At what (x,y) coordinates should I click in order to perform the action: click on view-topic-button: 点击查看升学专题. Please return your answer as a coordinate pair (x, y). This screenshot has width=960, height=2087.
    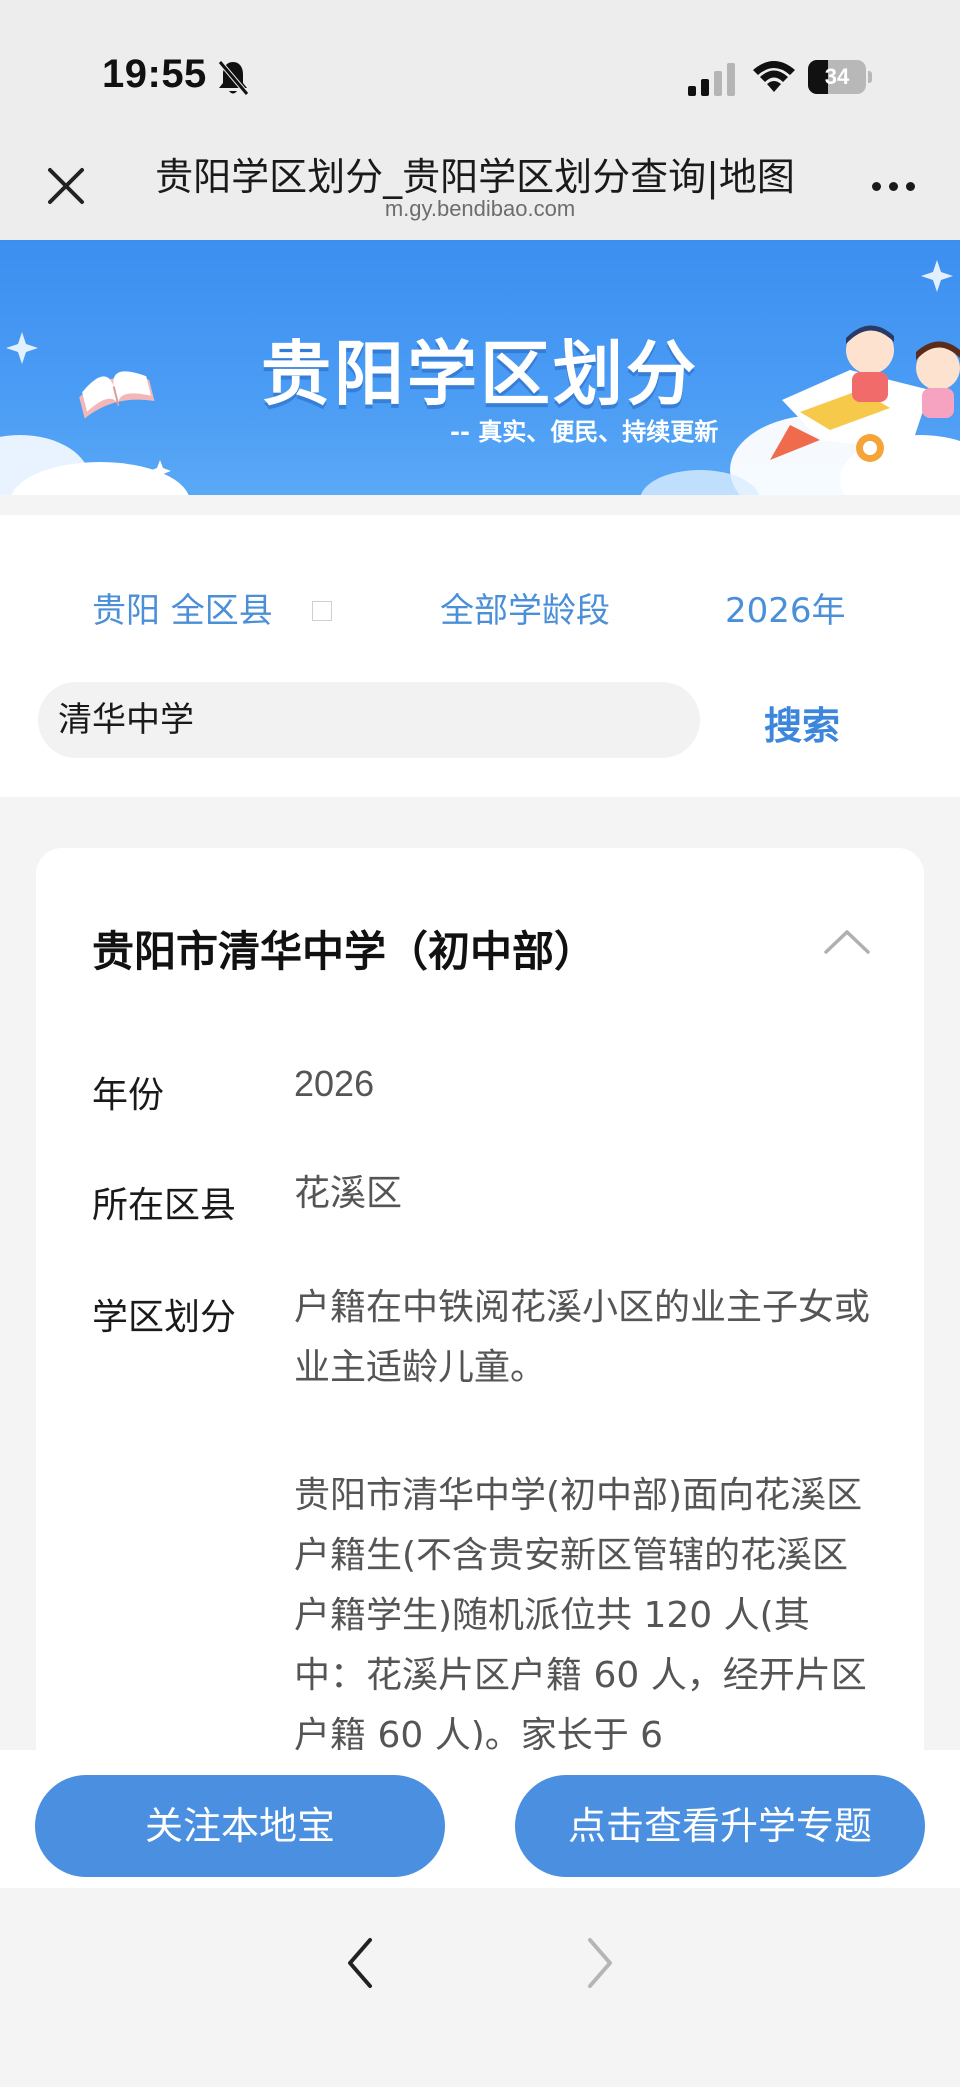
    Looking at the image, I should click on (720, 1826).